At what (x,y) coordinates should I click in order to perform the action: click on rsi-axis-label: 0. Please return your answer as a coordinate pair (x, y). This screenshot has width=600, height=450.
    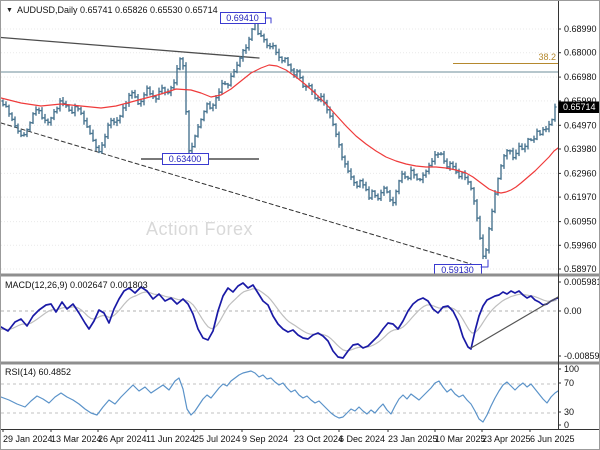
    Looking at the image, I should click on (566, 425).